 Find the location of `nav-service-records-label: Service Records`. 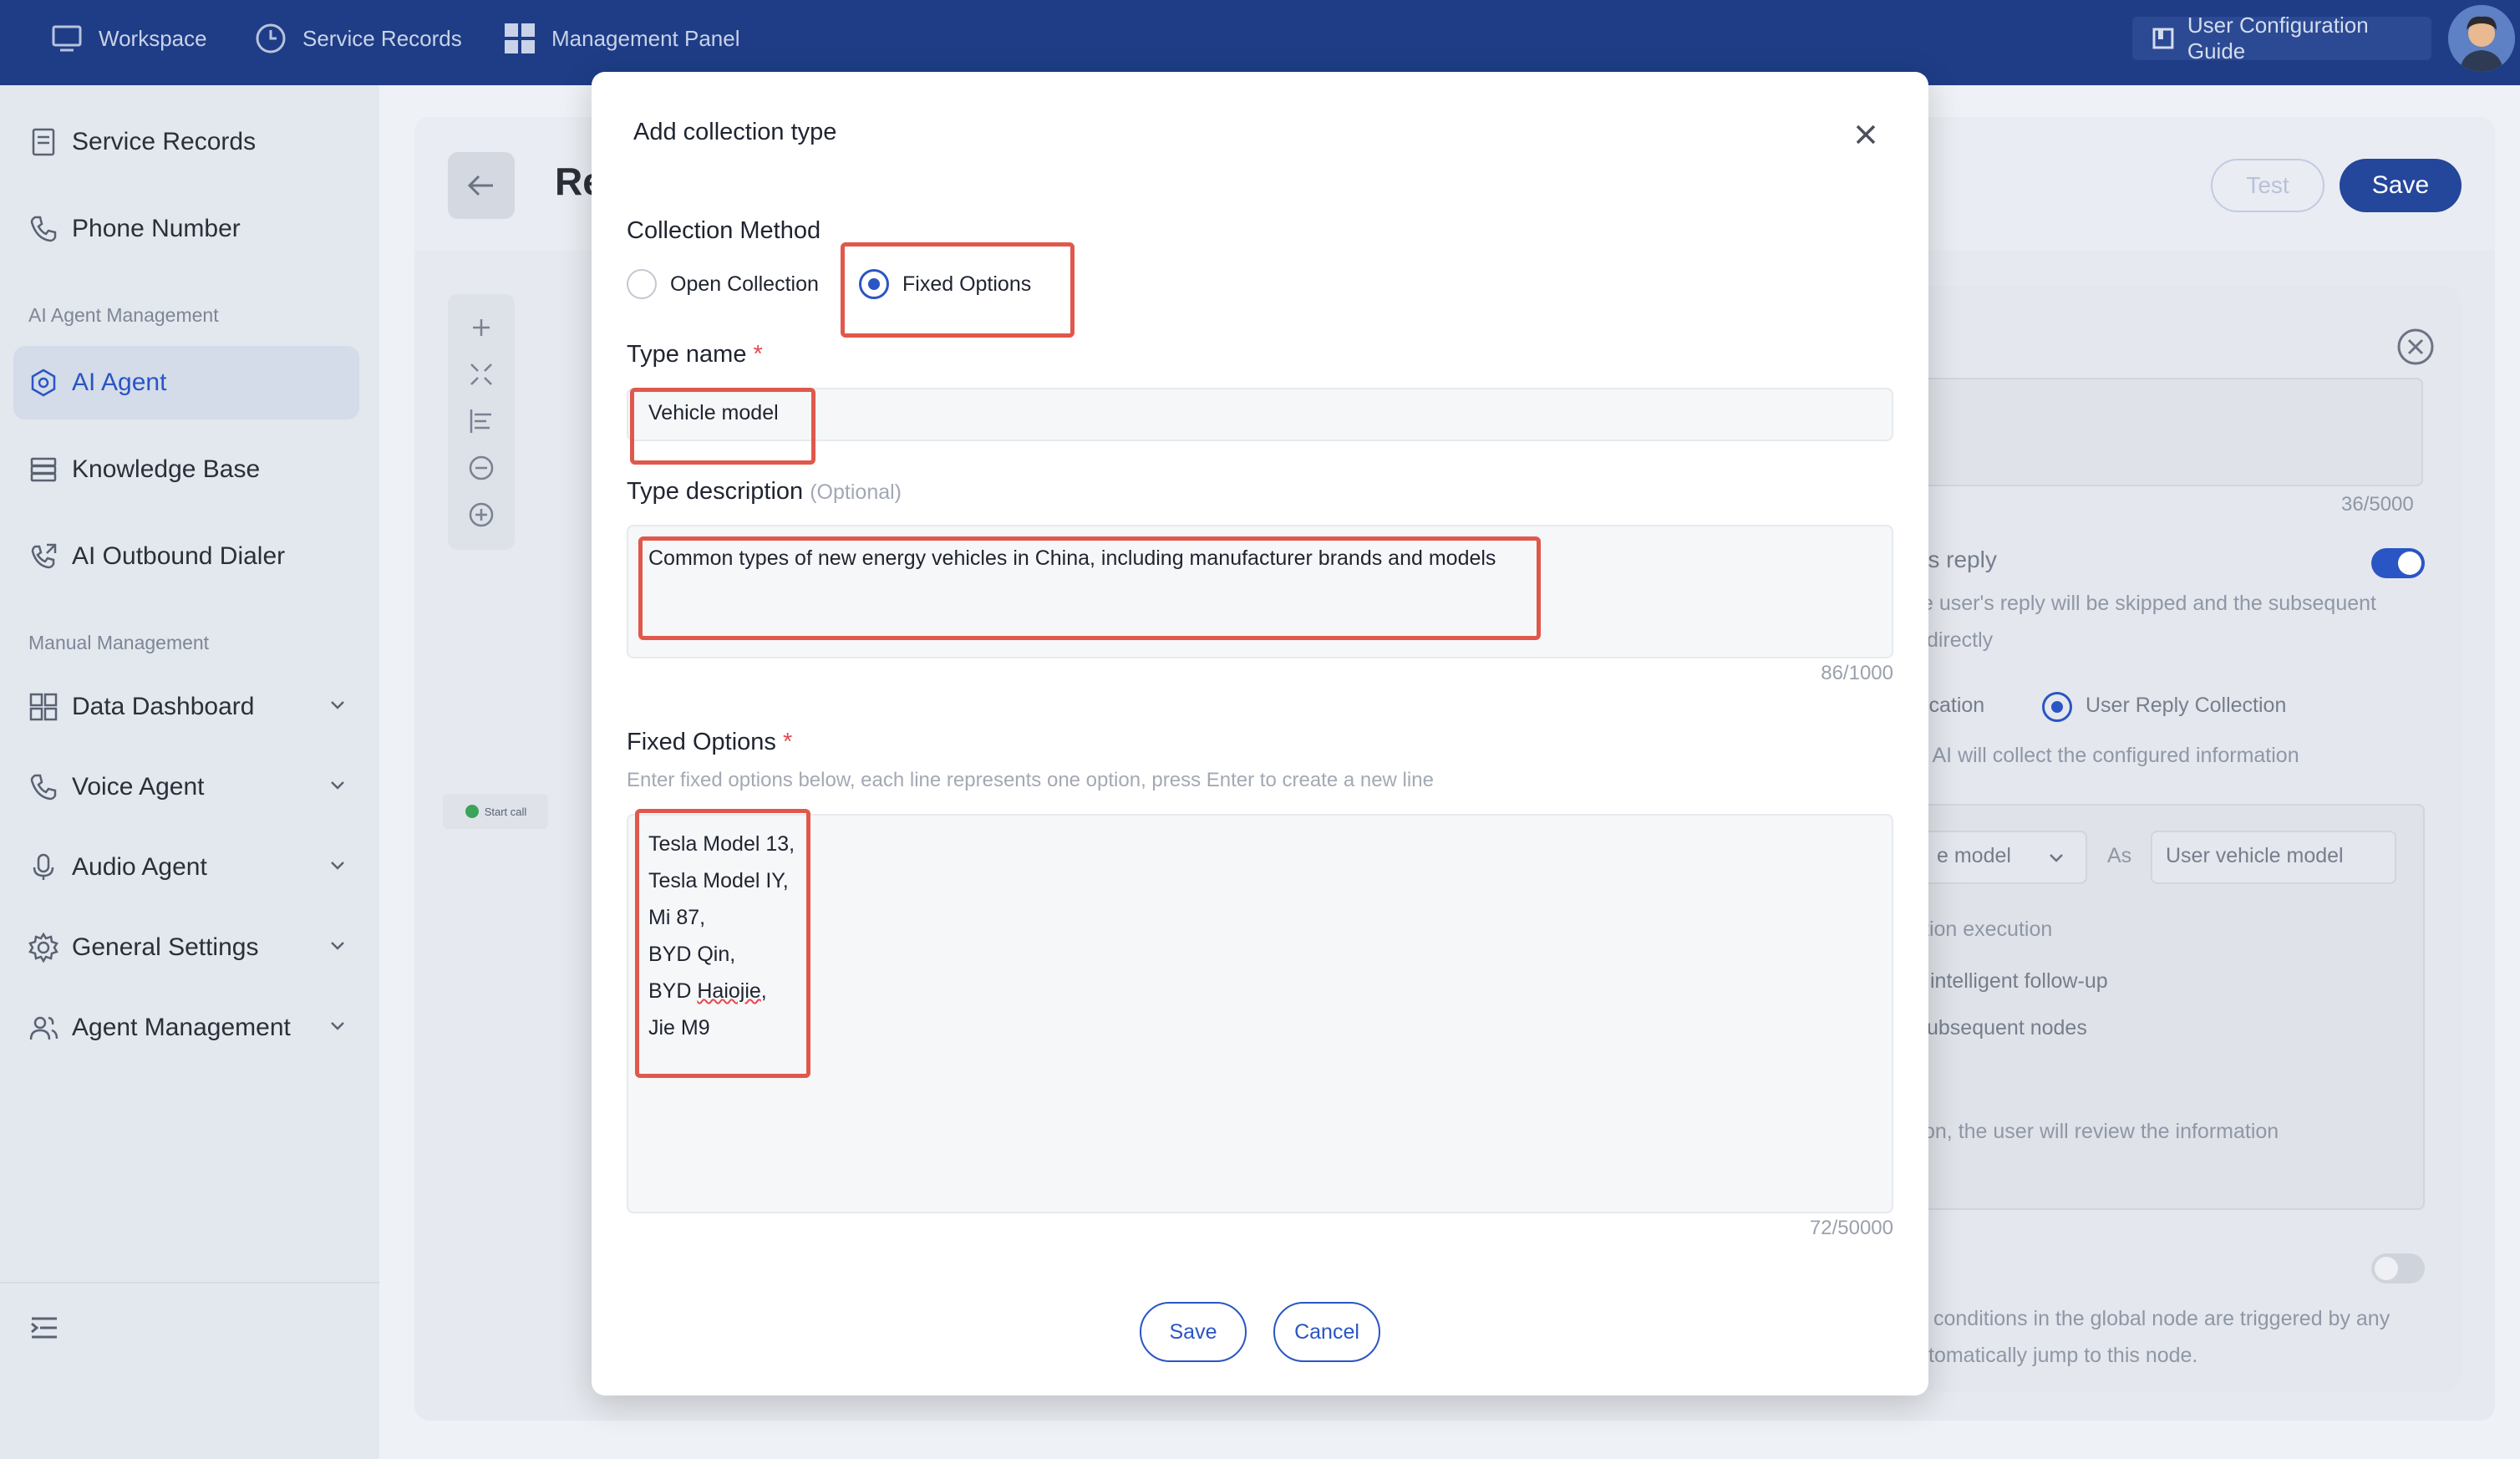

nav-service-records-label: Service Records is located at coordinates (382, 38).